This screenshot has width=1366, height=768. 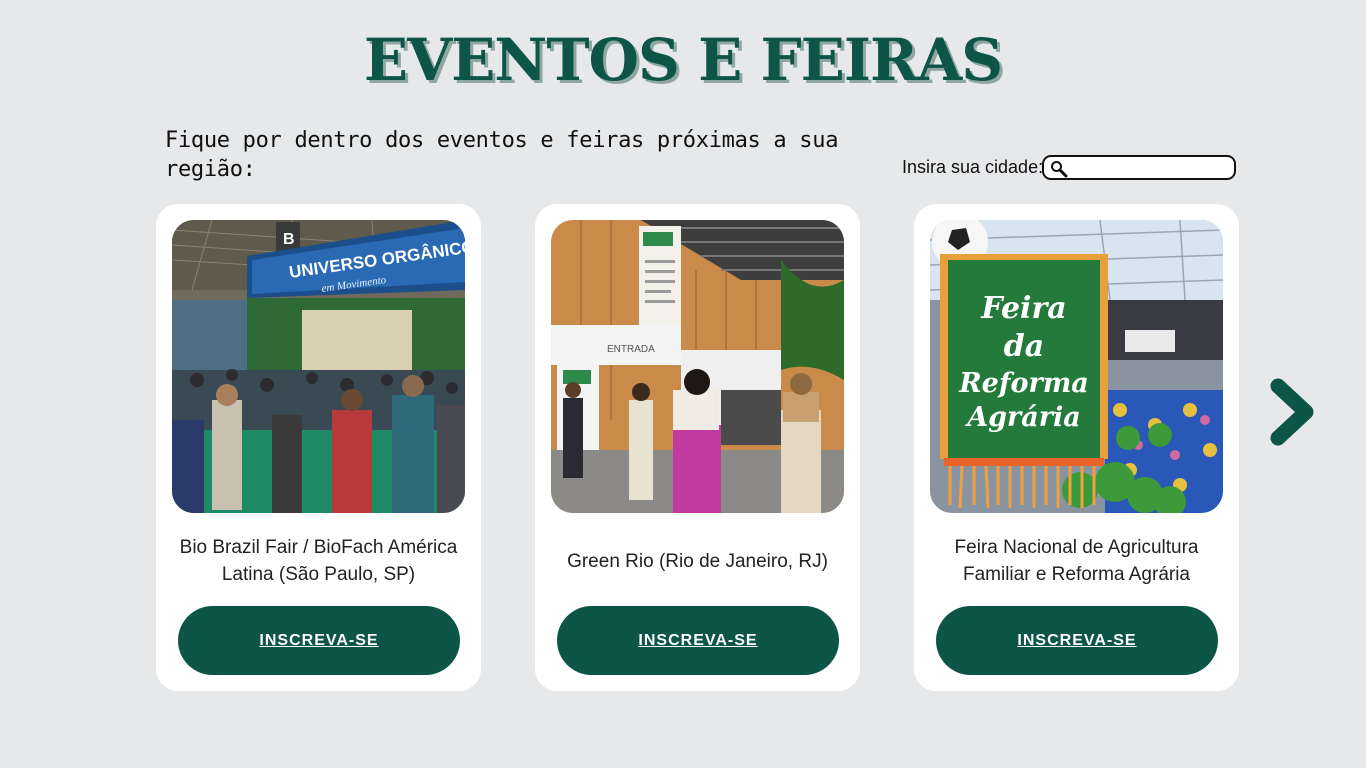 I want to click on banner-word-4: Agrária, so click(x=1022, y=417).